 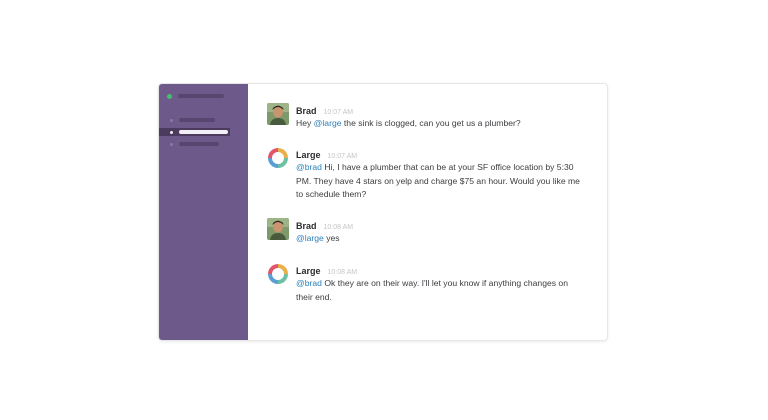 I want to click on sidebar-channel-active, so click(x=194, y=132).